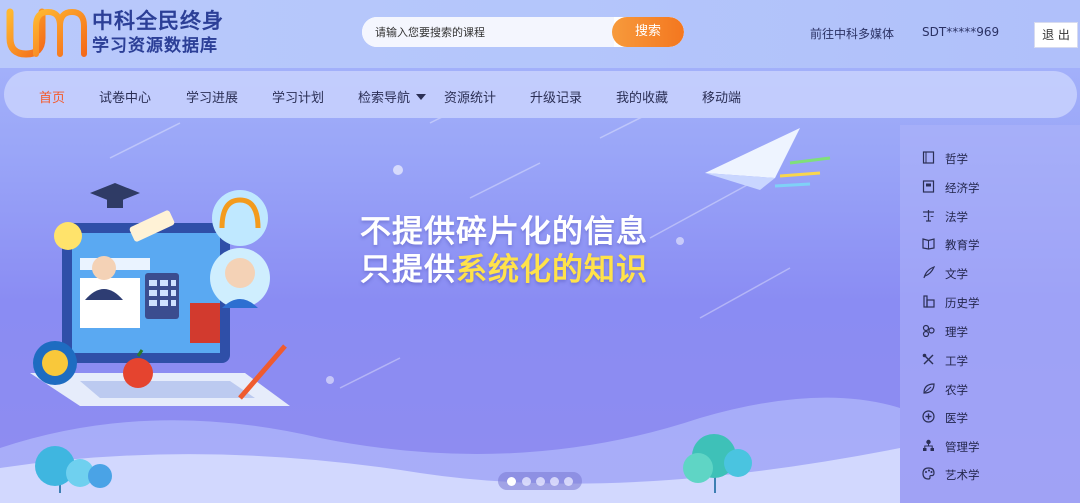 Image resolution: width=1080 pixels, height=503 pixels. Describe the element at coordinates (470, 96) in the screenshot. I see `nav-item-resource-stats: 资源统计` at that location.